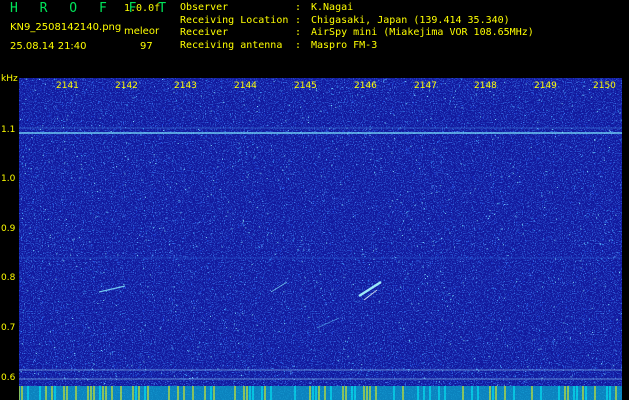 The height and width of the screenshot is (400, 629). I want to click on capture-datetime: 25.08.14 21:40, so click(48, 46).